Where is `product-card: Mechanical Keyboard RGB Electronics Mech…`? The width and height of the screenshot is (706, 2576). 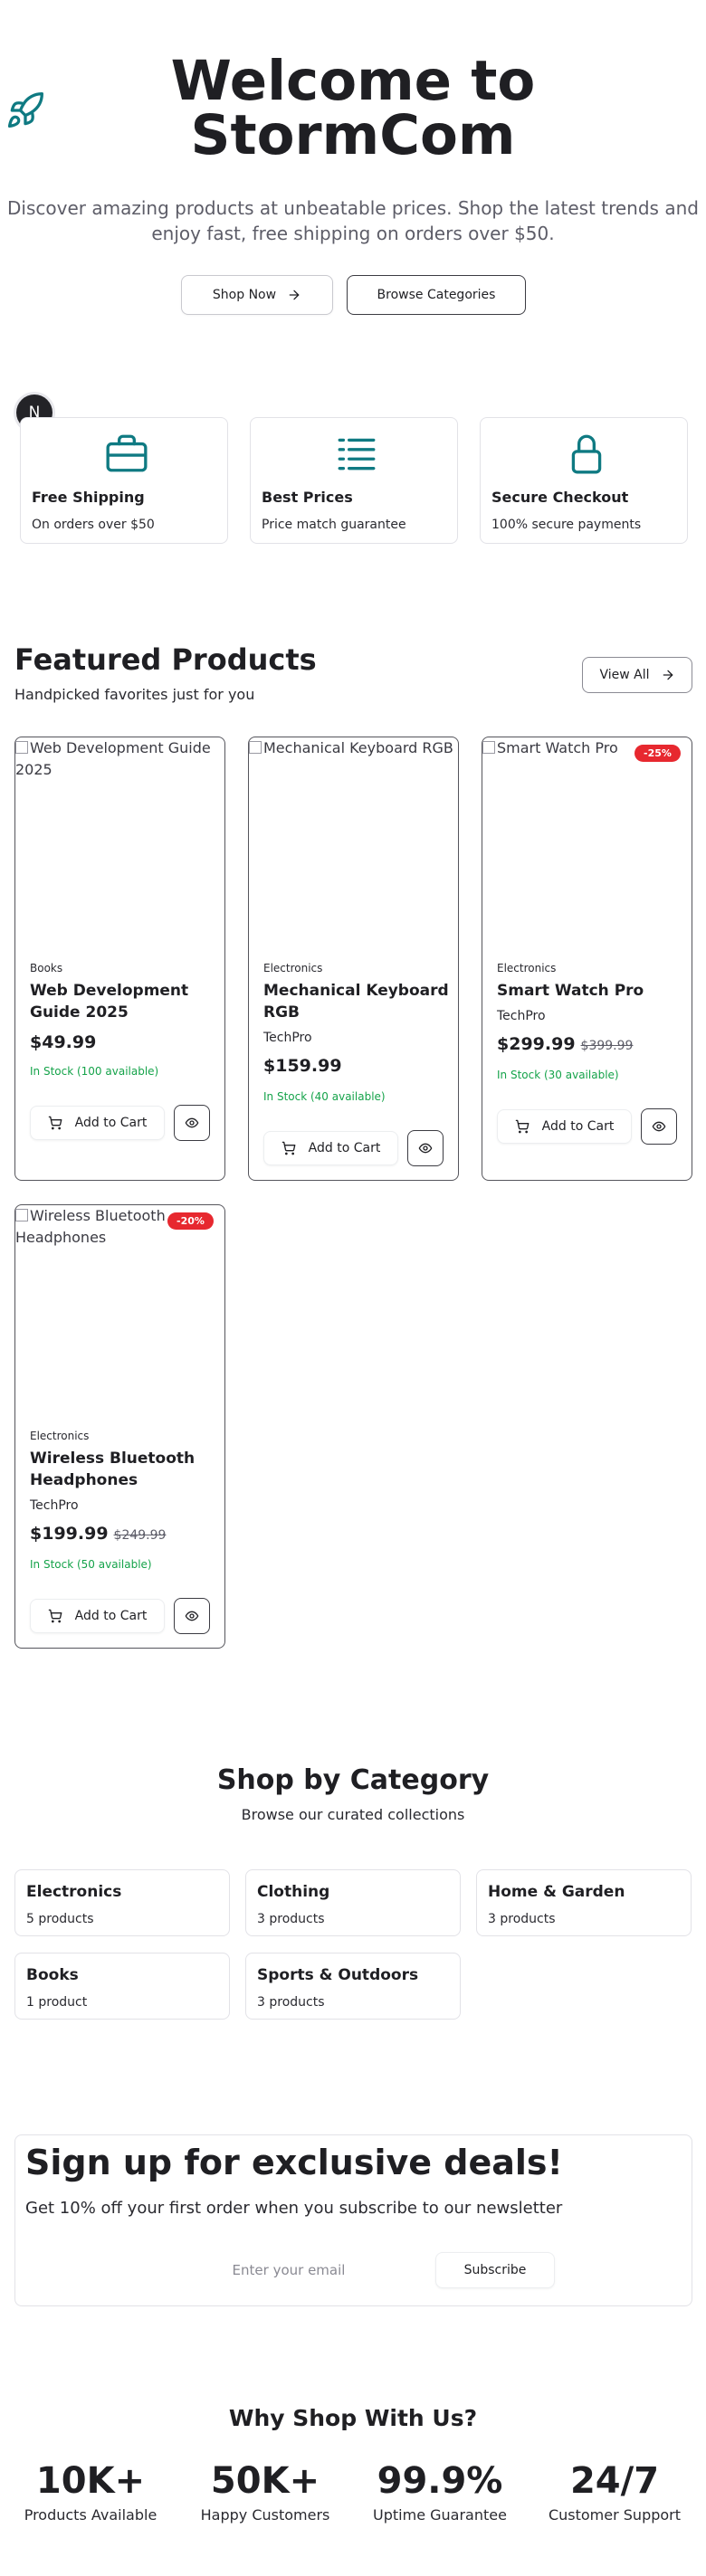 product-card: Mechanical Keyboard RGB Electronics Mech… is located at coordinates (353, 959).